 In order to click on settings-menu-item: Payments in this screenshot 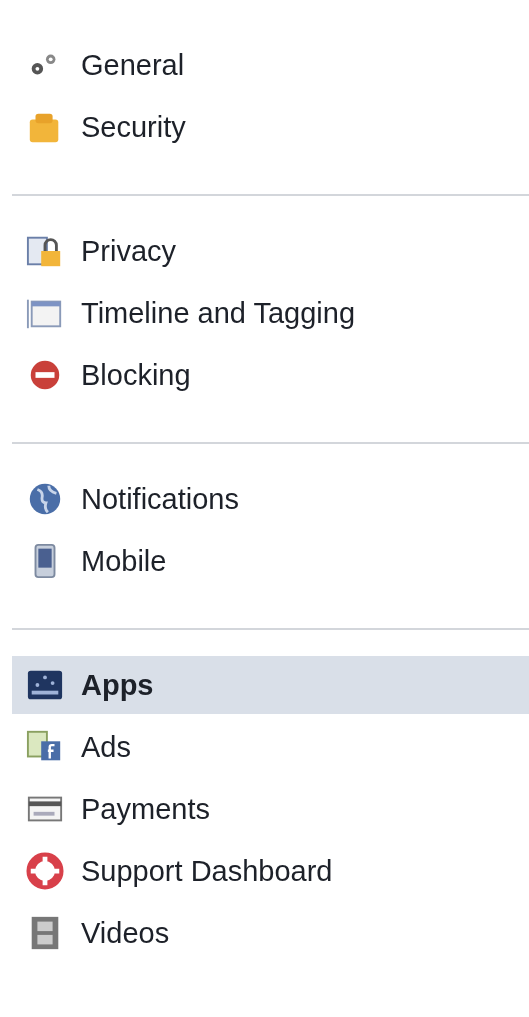, I will do `click(270, 809)`.